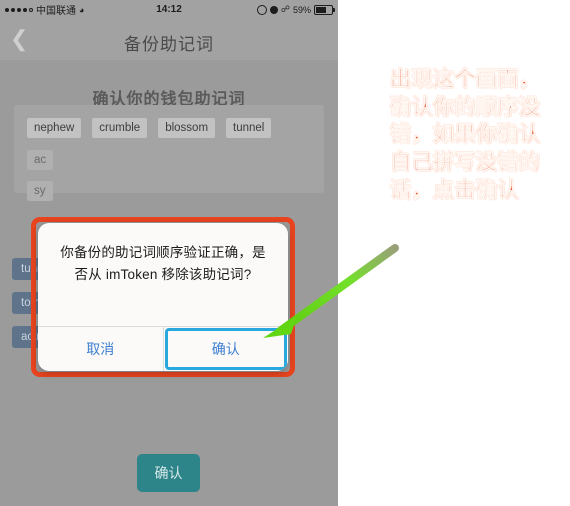 The height and width of the screenshot is (506, 570). What do you see at coordinates (324, 9) in the screenshot?
I see `battery-icon` at bounding box center [324, 9].